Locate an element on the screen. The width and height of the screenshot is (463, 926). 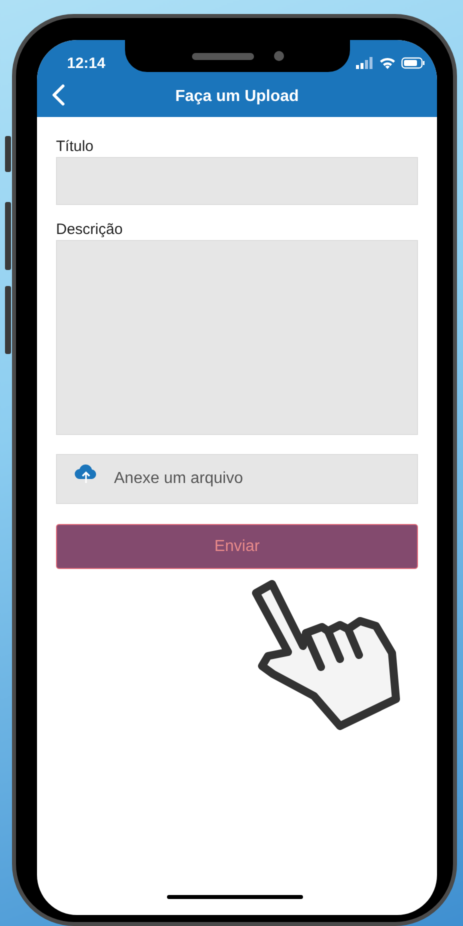
status-time: 12:14 is located at coordinates (86, 64).